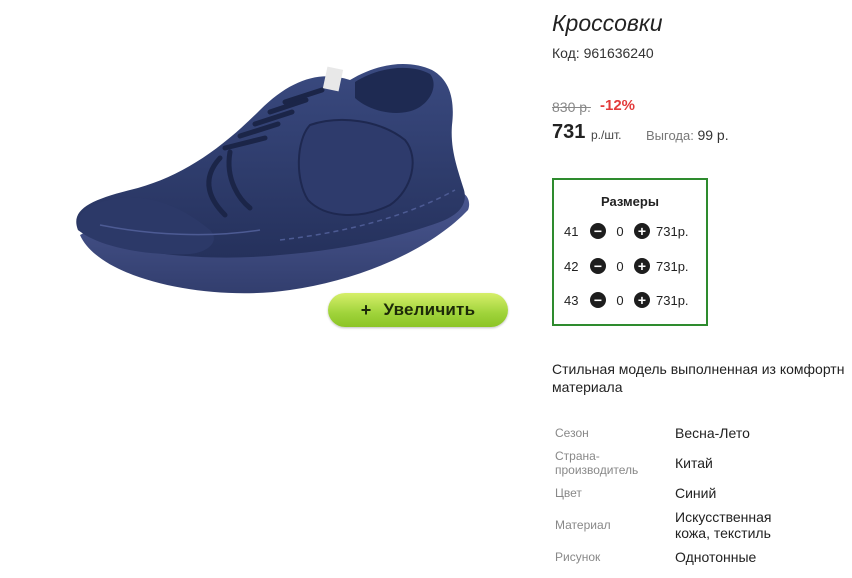  What do you see at coordinates (618, 105) in the screenshot?
I see `discount-badge: -12%` at bounding box center [618, 105].